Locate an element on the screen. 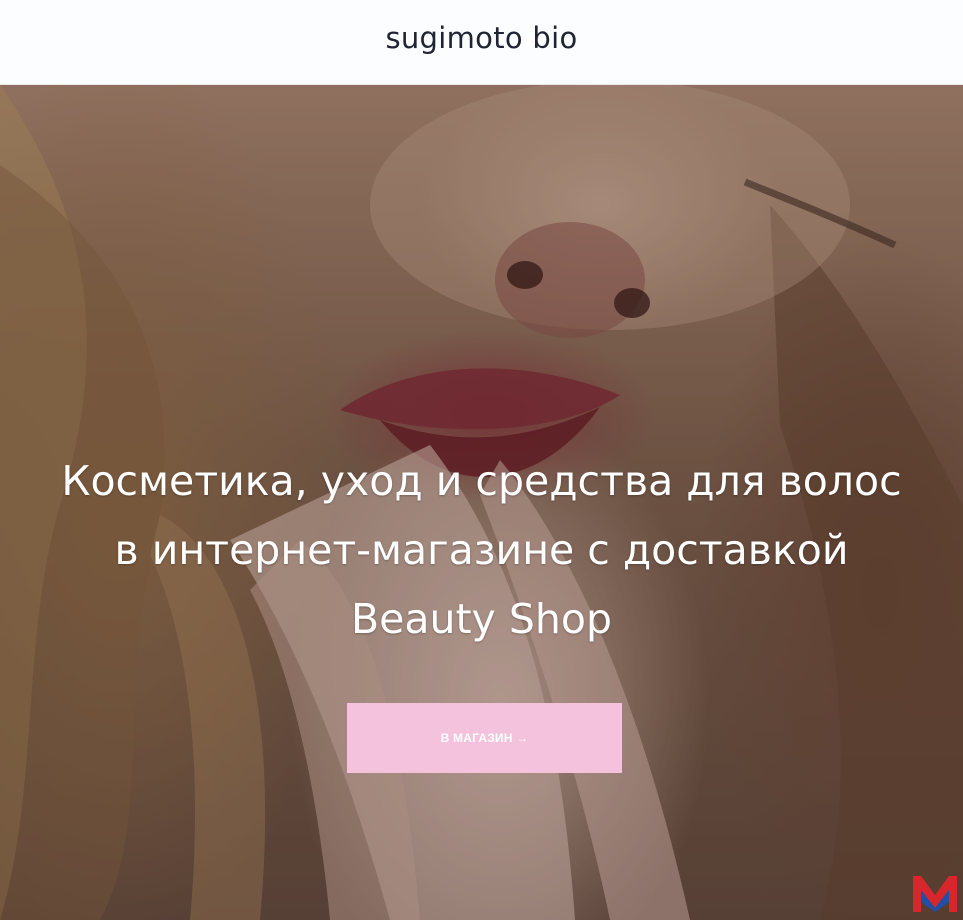  m-logo-icon is located at coordinates (935, 894).